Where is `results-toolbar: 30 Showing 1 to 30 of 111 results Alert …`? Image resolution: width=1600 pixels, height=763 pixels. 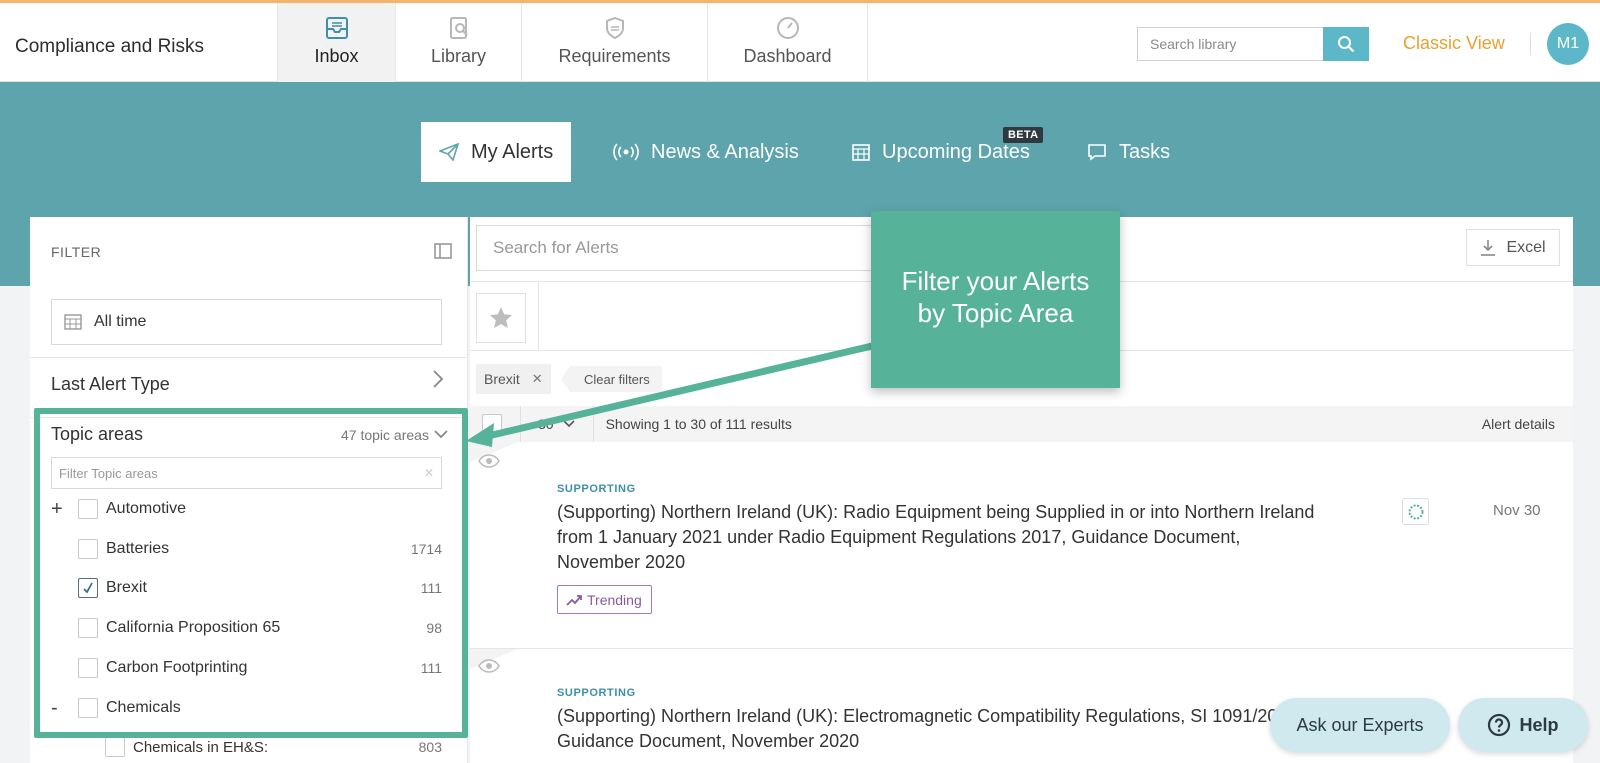
results-toolbar: 30 Showing 1 to 30 of 111 results Alert … is located at coordinates (1021, 424).